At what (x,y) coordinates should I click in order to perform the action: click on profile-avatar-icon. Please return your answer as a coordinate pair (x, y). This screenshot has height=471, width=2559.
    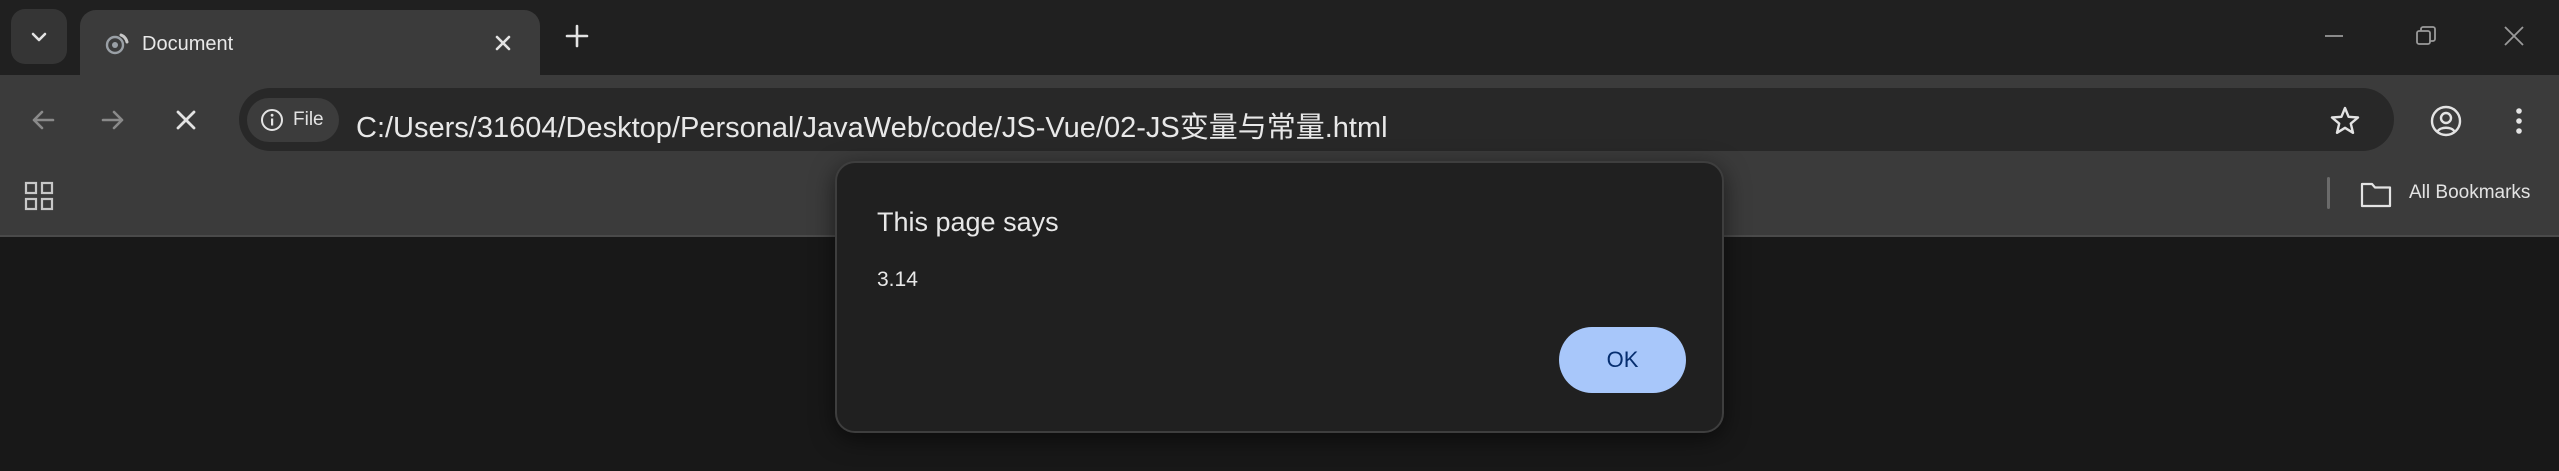
    Looking at the image, I should click on (2446, 121).